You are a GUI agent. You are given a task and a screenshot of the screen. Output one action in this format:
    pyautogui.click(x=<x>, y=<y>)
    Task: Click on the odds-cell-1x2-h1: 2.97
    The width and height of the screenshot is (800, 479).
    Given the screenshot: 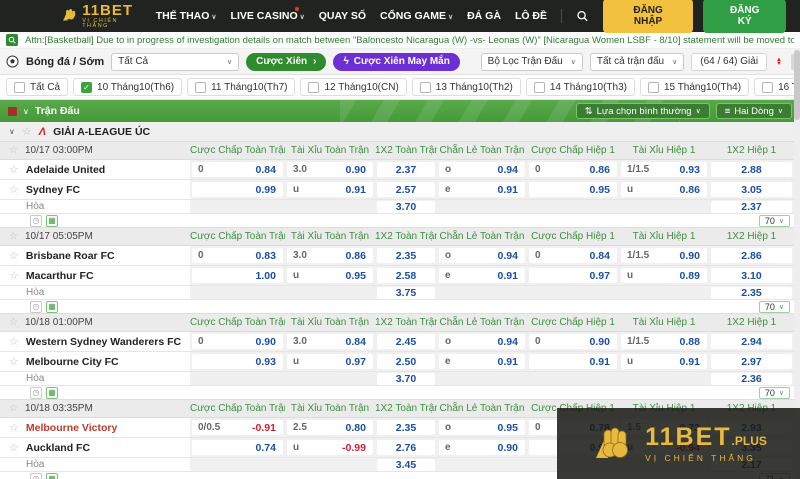 What is the action you would take?
    pyautogui.click(x=751, y=361)
    